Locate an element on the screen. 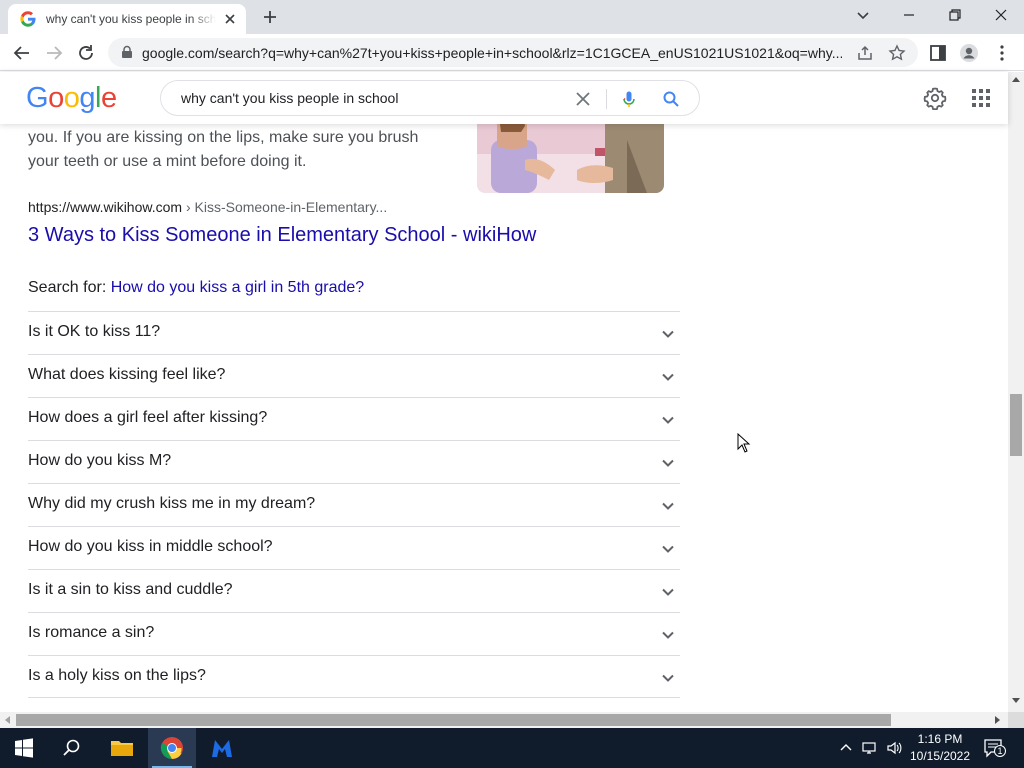 The height and width of the screenshot is (768, 1024). vertical-scroll-thumb is located at coordinates (1016, 425).